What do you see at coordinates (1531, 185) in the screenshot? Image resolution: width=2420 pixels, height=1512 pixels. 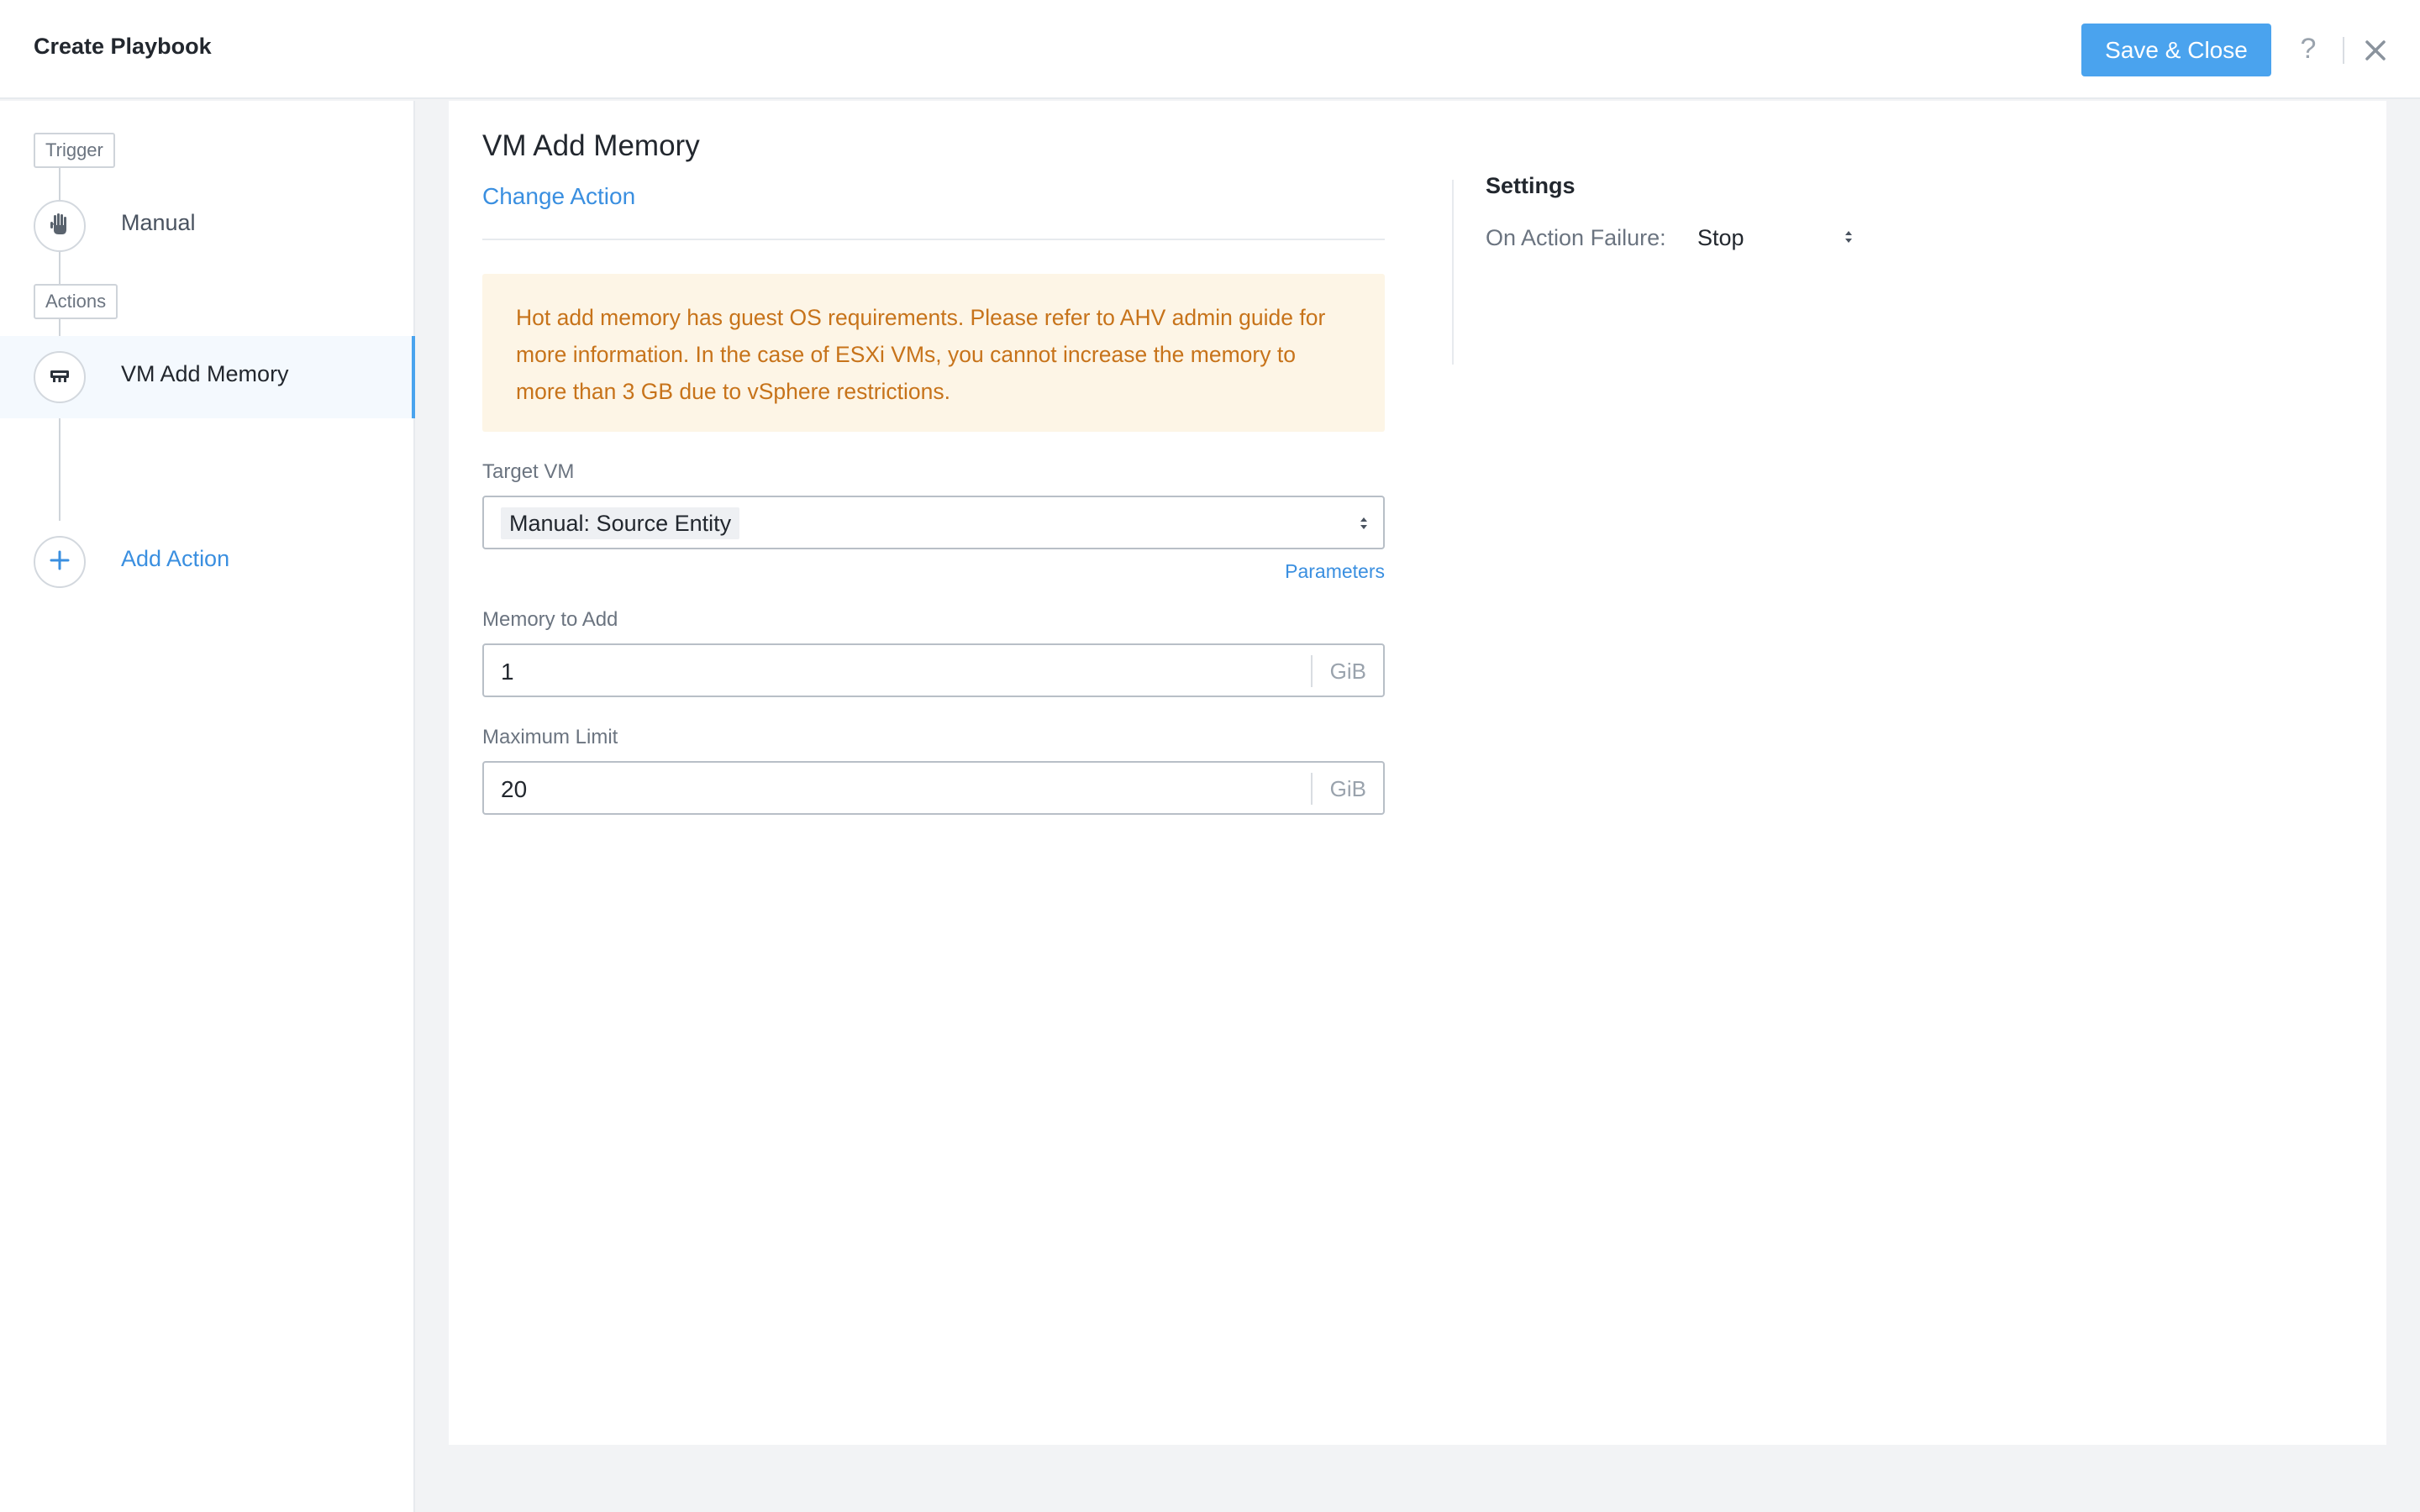 I see `settings-title: Settings` at bounding box center [1531, 185].